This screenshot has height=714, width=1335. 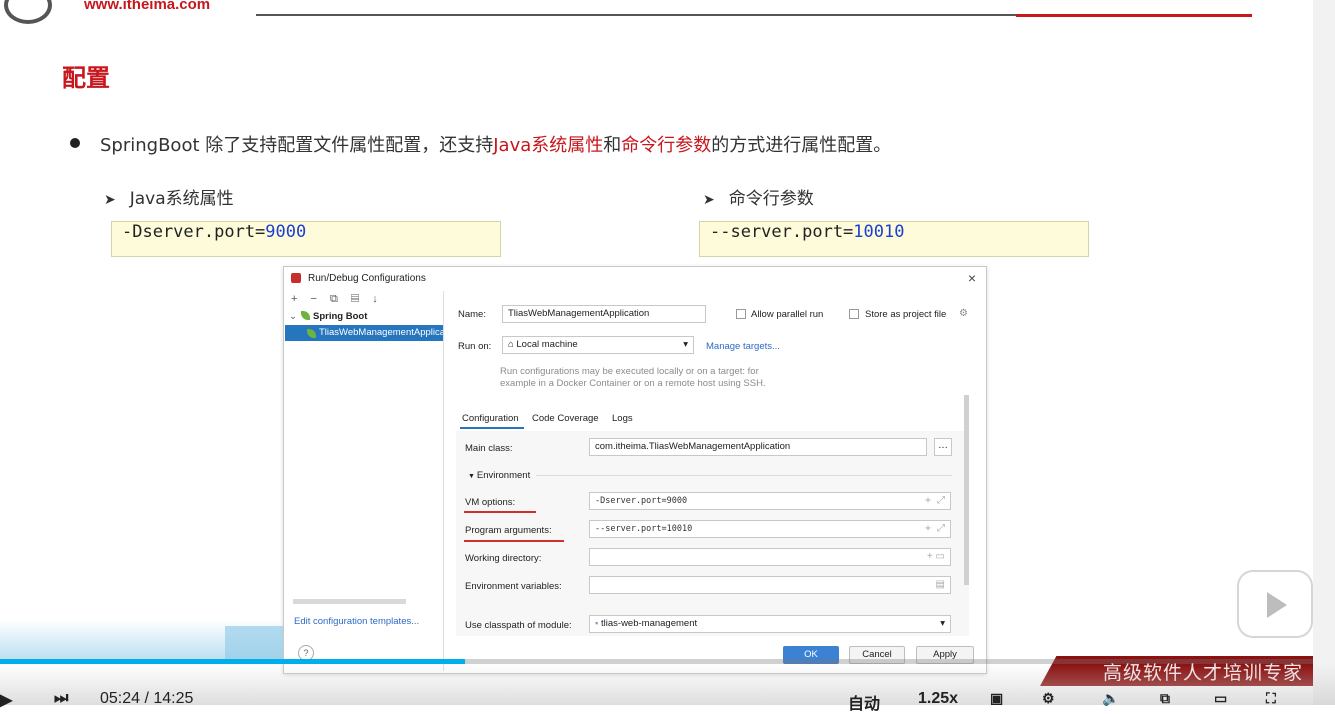 What do you see at coordinates (770, 585) in the screenshot?
I see `env-vars-input: ▤` at bounding box center [770, 585].